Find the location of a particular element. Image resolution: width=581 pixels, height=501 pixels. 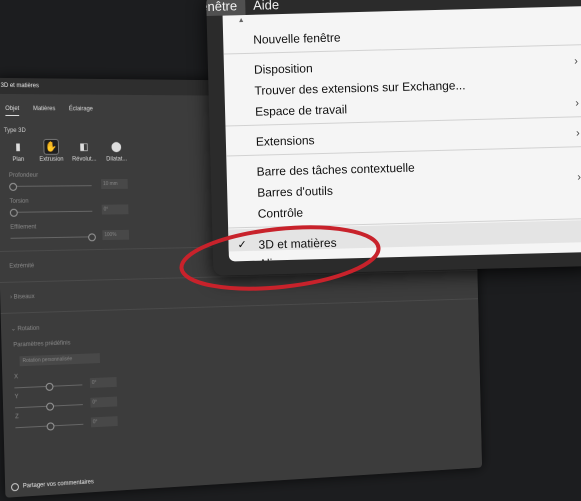

feedback-label: Partager vos commentaires is located at coordinates (58, 484).